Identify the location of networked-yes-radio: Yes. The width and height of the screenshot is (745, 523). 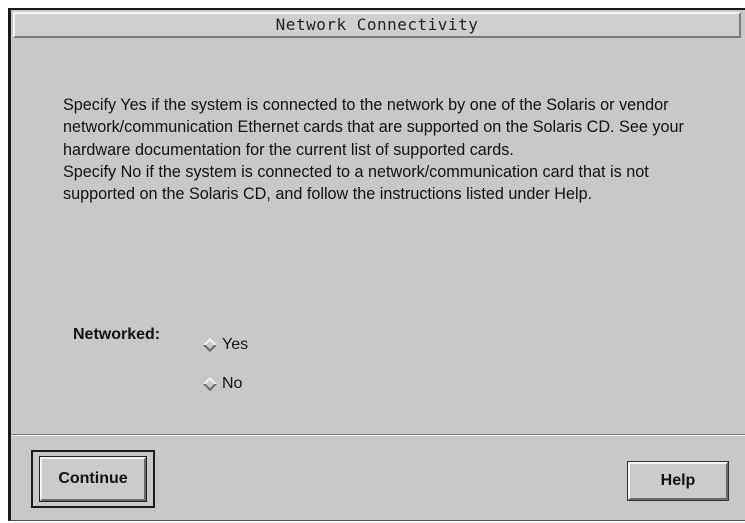
(225, 345).